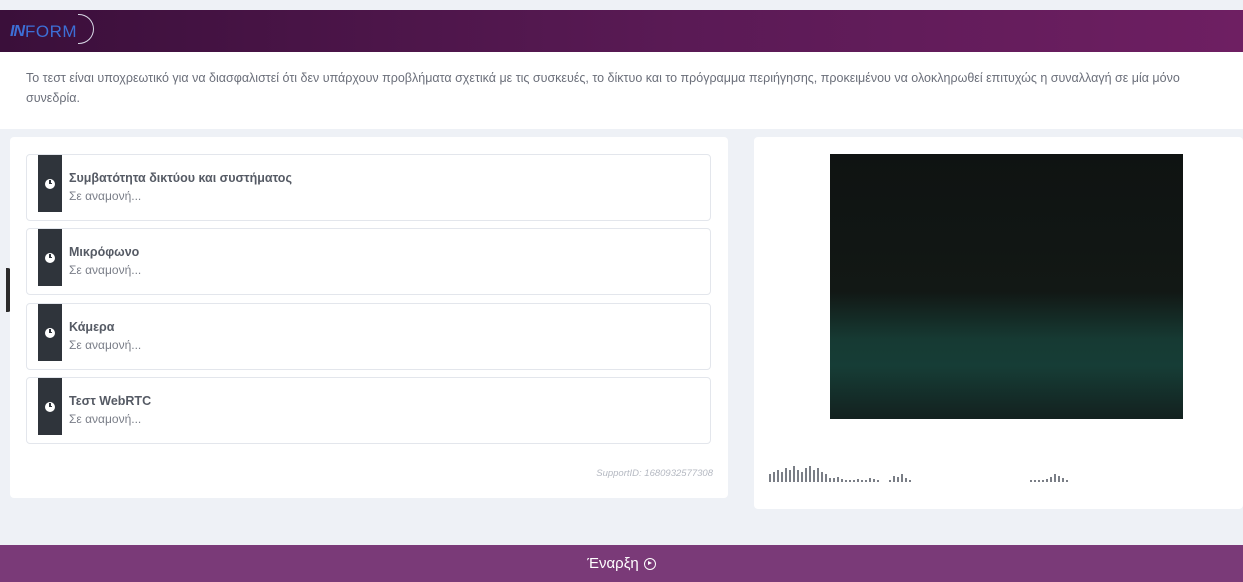 The image size is (1243, 582). What do you see at coordinates (621, 31) in the screenshot?
I see `top-header: IN FORM` at bounding box center [621, 31].